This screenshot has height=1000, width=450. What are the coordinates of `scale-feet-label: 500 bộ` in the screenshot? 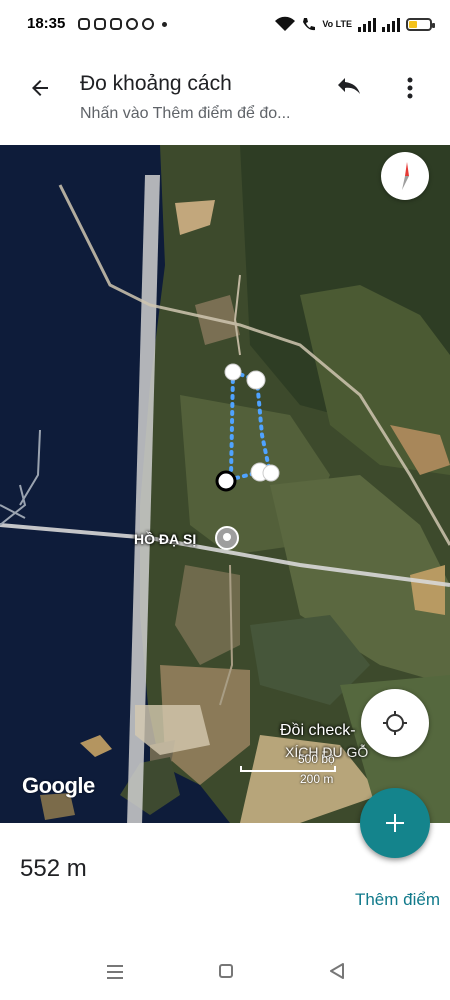 It's located at (316, 759).